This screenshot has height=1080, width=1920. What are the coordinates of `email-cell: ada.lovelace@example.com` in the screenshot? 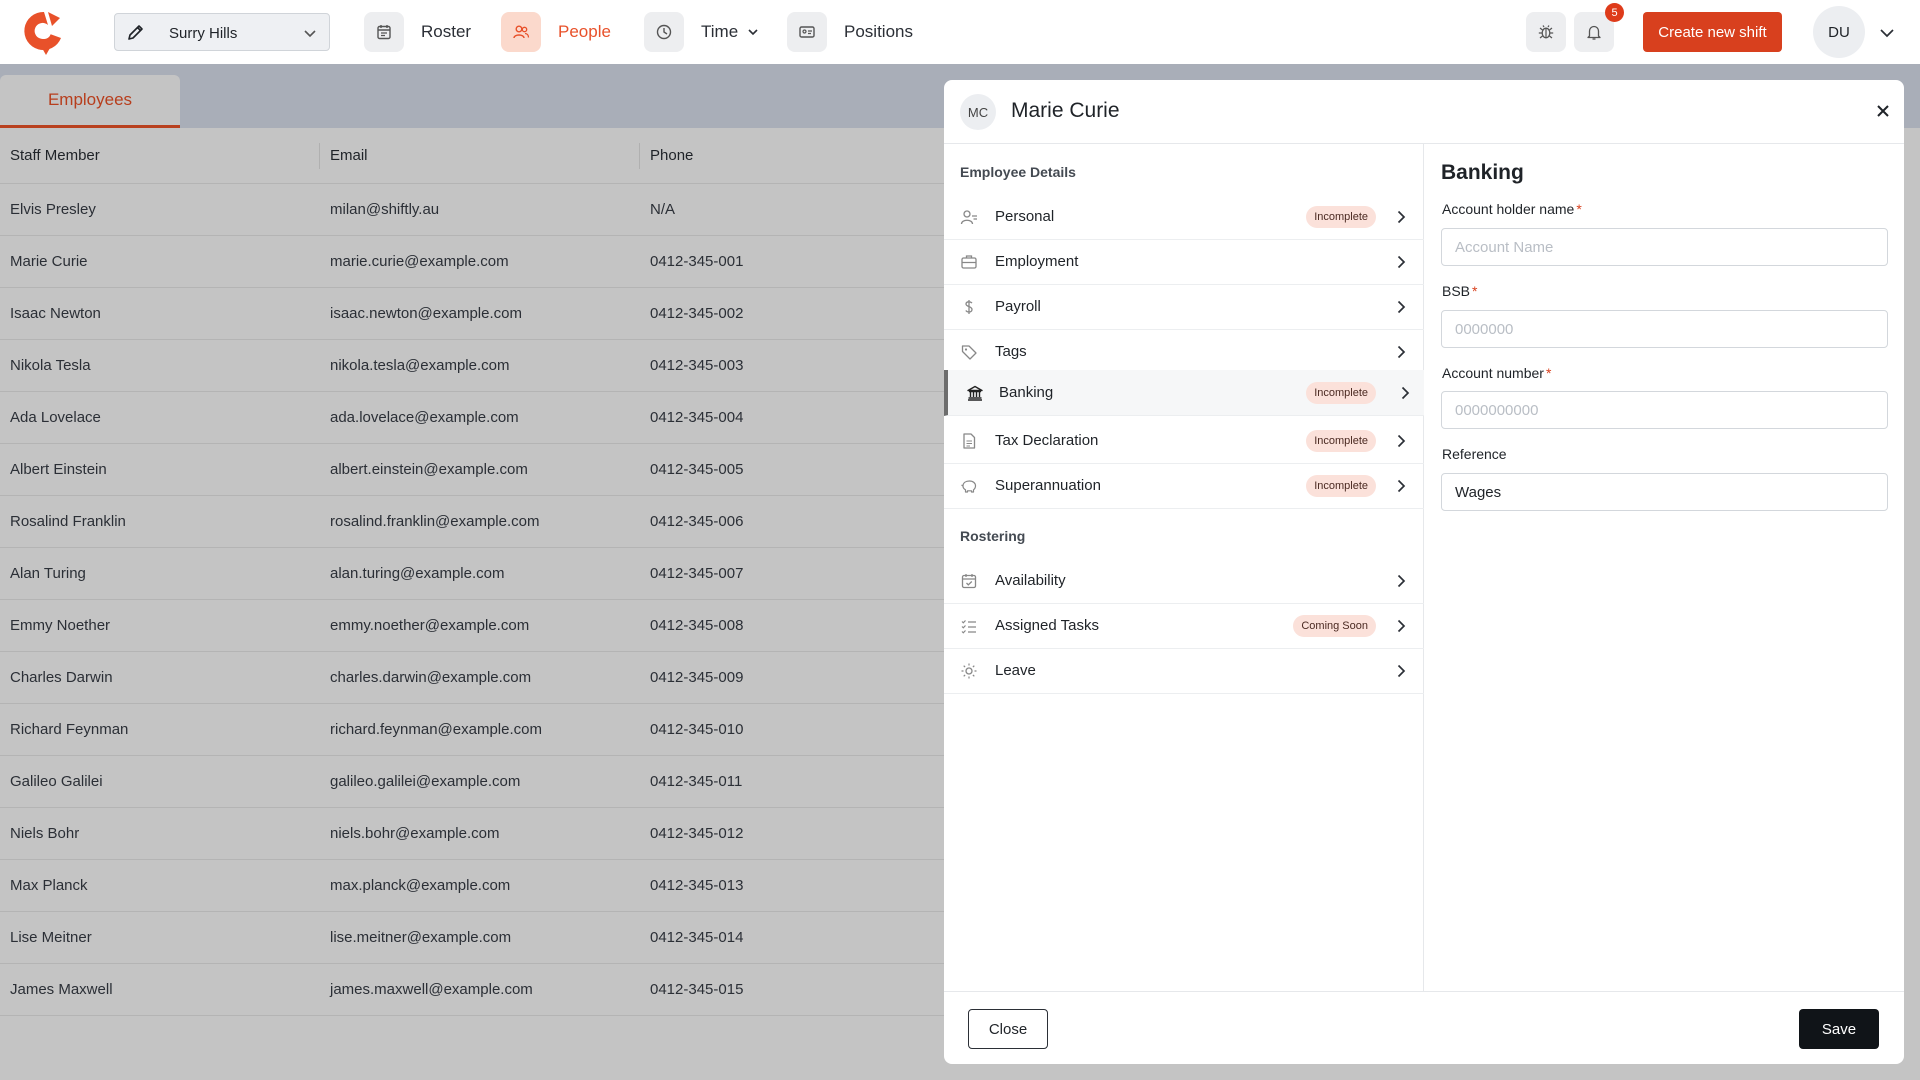 It's located at (424, 417).